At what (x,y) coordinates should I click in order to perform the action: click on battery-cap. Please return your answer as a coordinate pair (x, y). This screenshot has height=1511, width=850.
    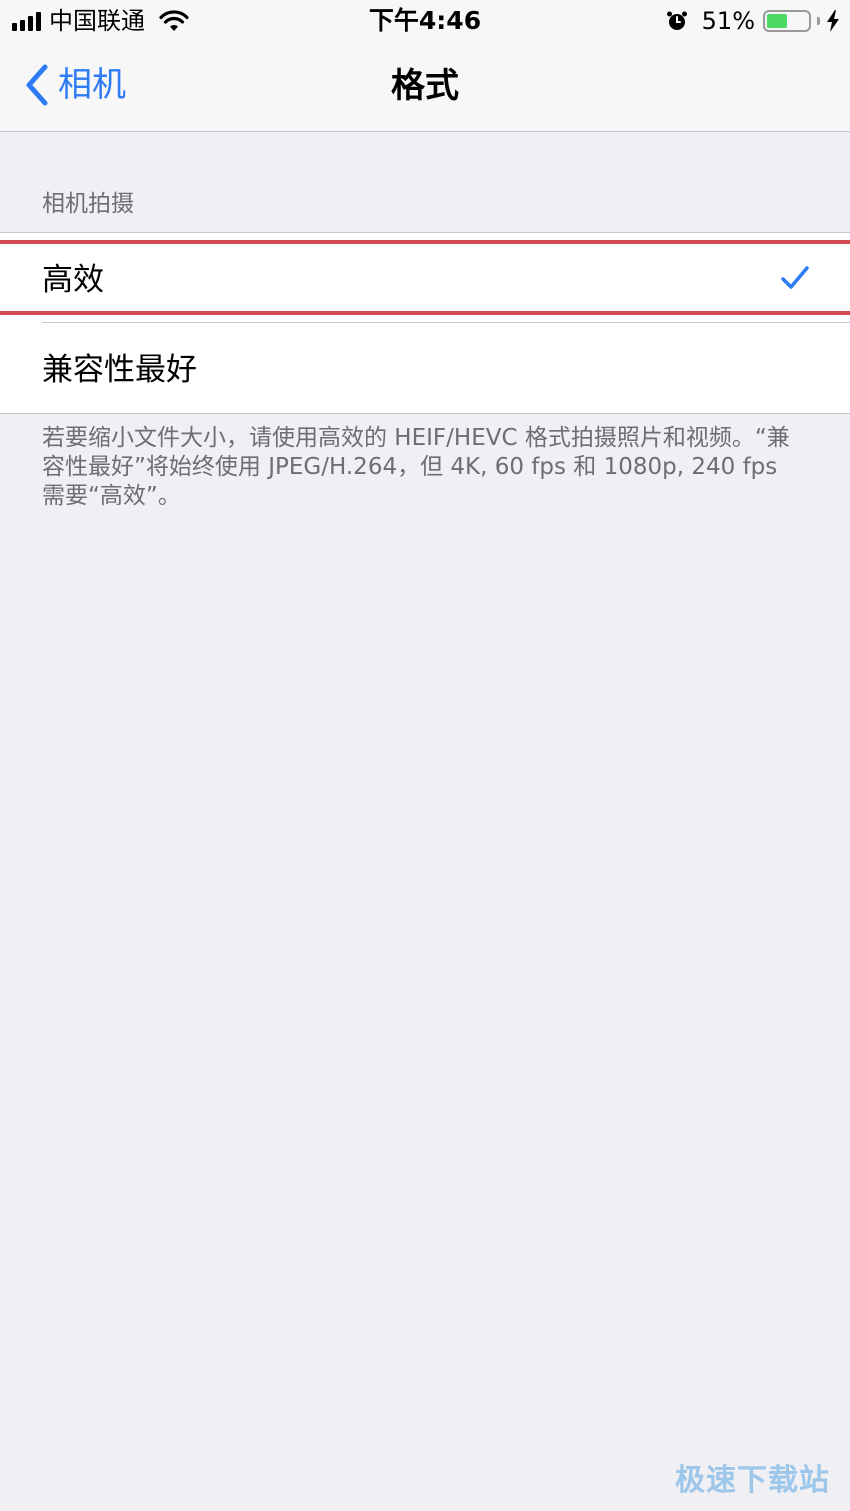
    Looking at the image, I should click on (818, 21).